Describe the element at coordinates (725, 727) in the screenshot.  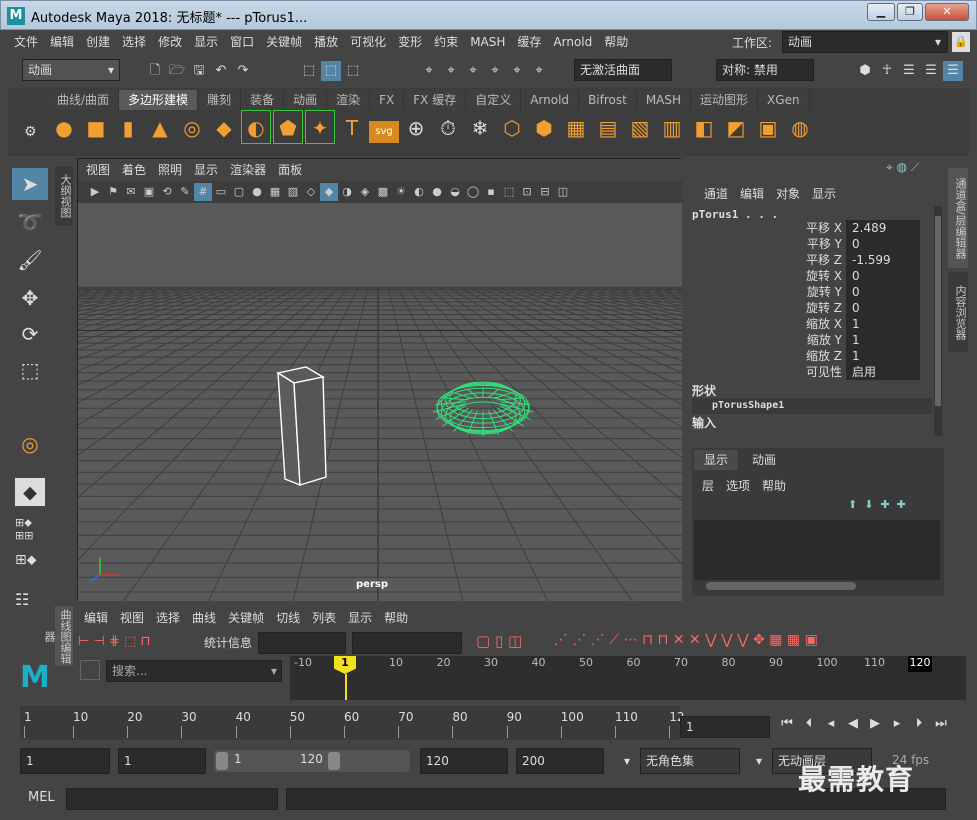
I see `current-frame-field: 1` at that location.